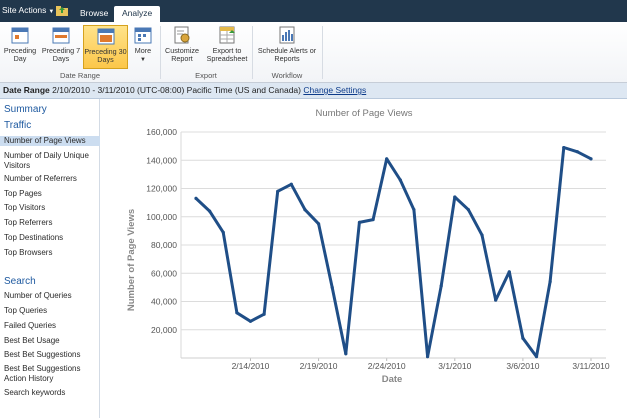 Image resolution: width=627 pixels, height=418 pixels. What do you see at coordinates (182, 54) in the screenshot?
I see `customize-report-label: Customize Report` at bounding box center [182, 54].